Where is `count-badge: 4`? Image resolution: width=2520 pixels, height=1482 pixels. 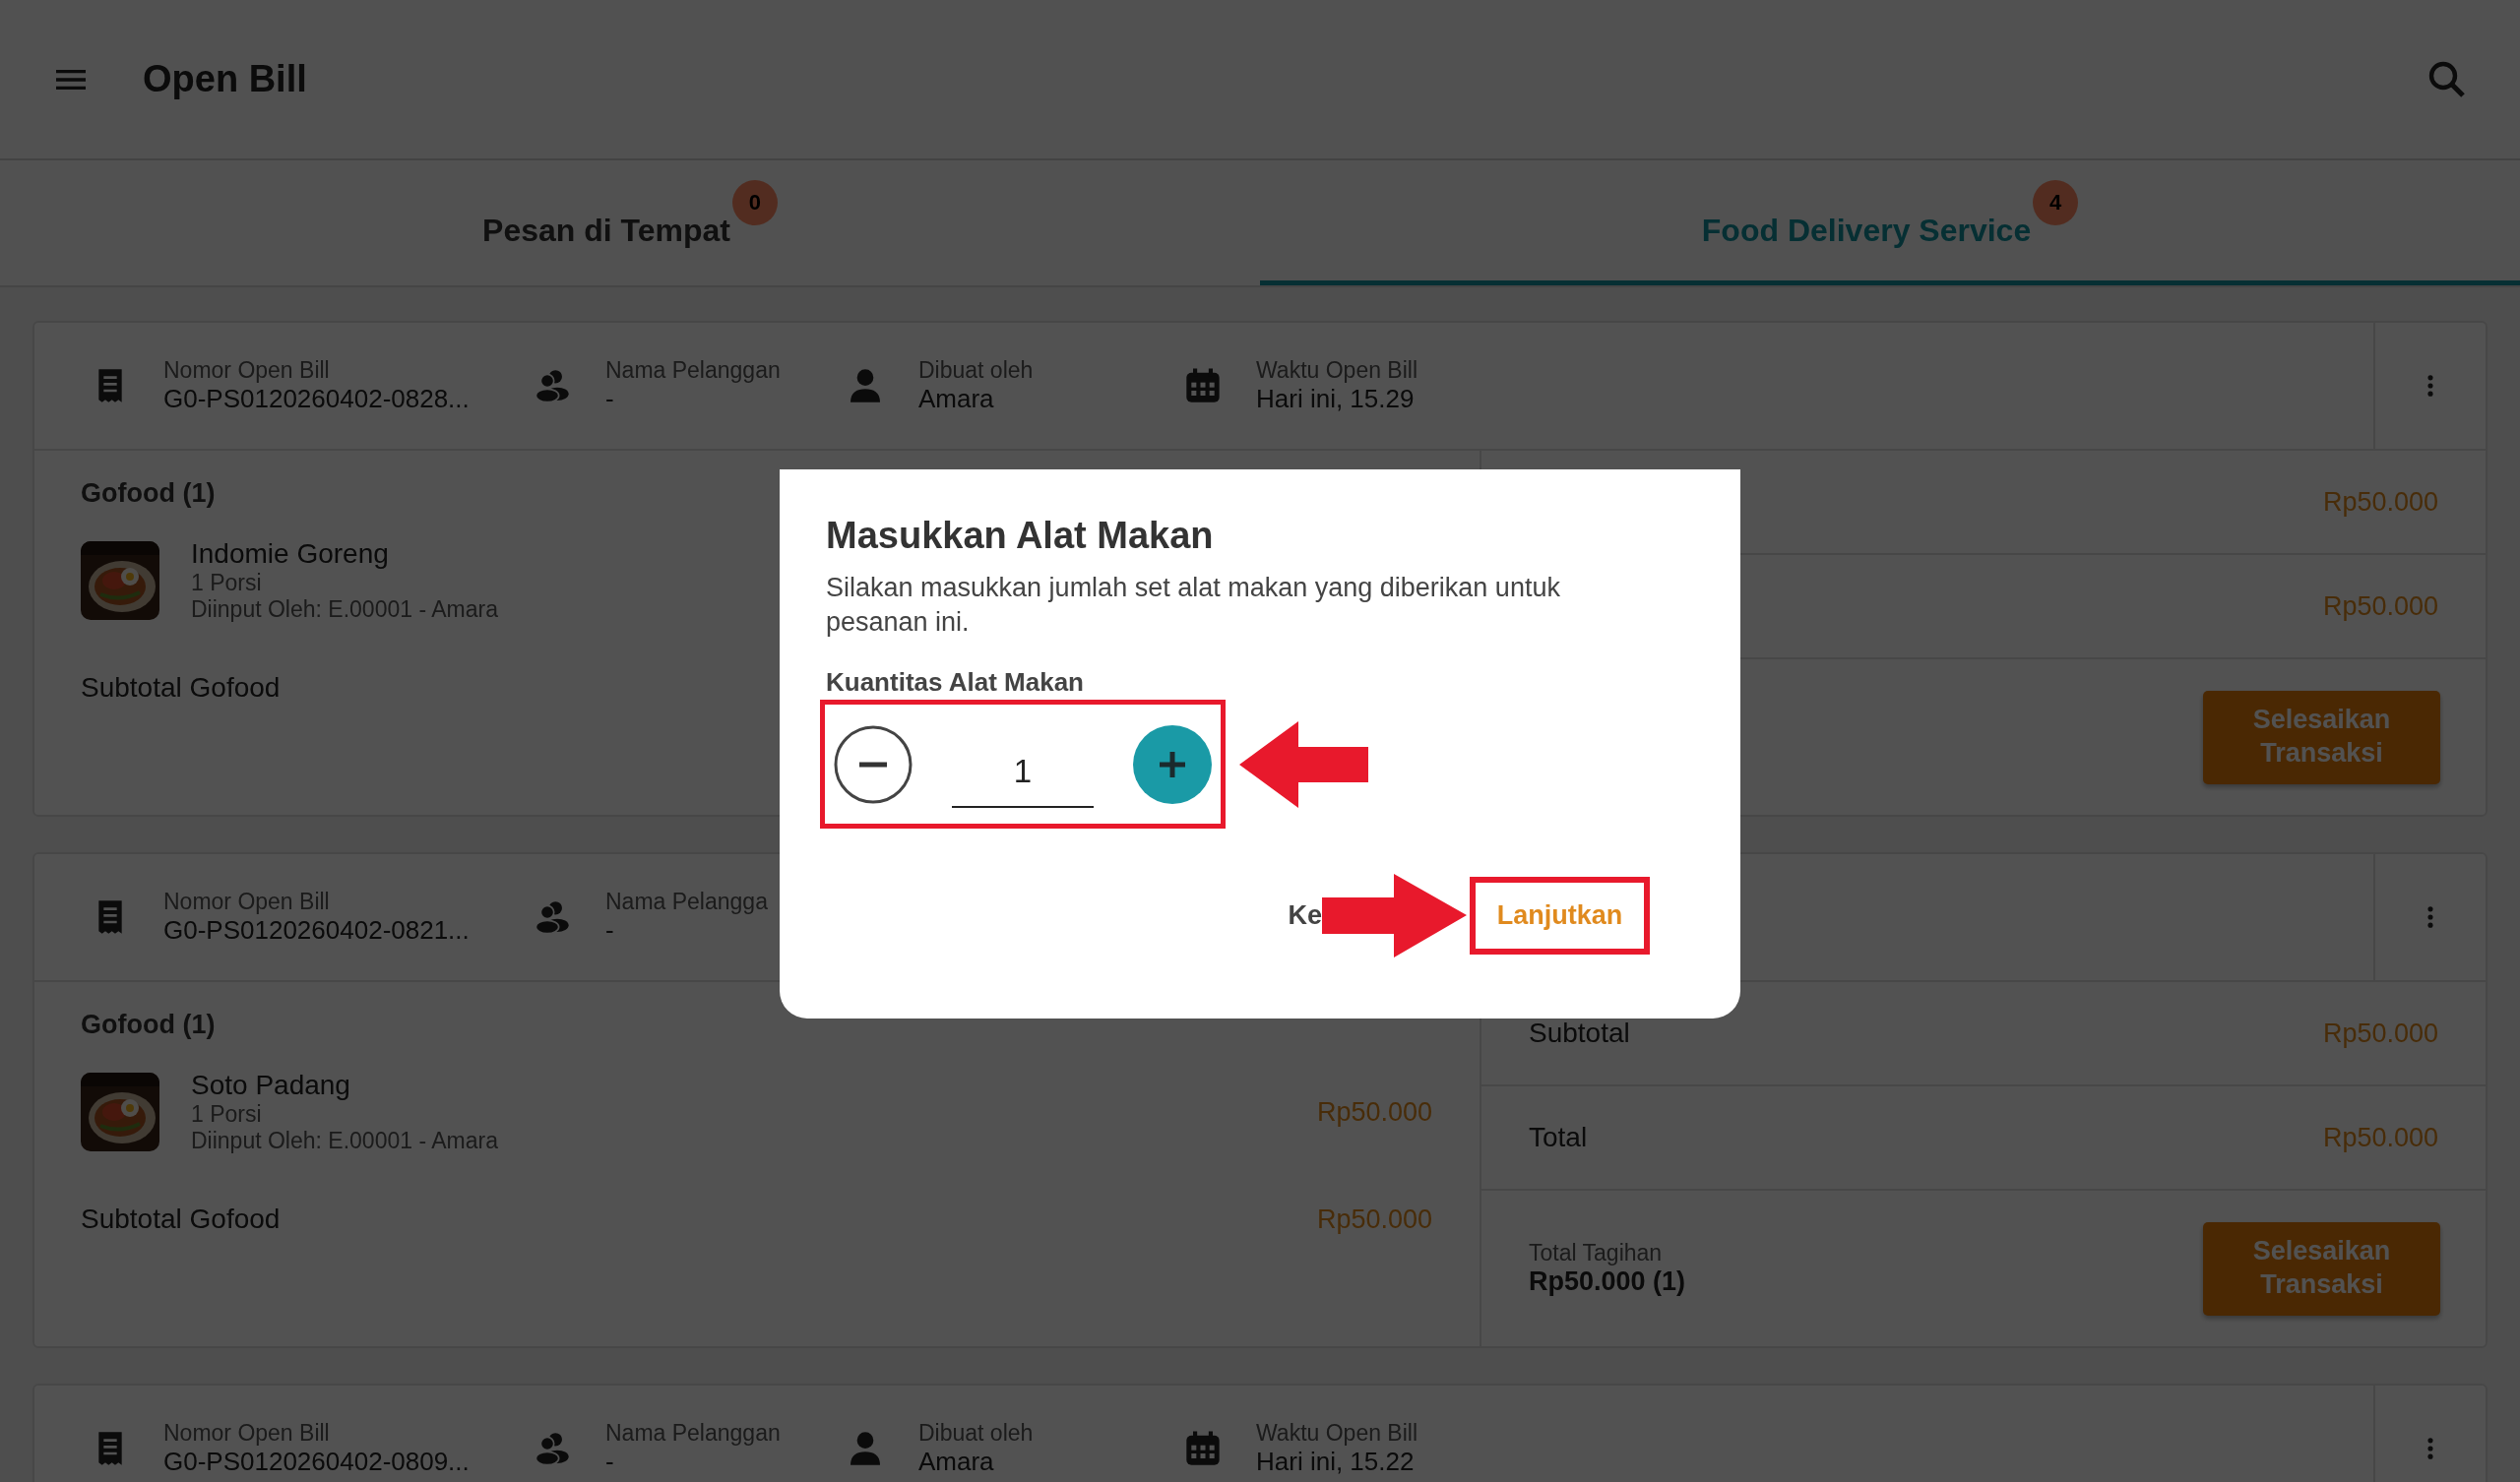
count-badge: 4 is located at coordinates (2056, 202).